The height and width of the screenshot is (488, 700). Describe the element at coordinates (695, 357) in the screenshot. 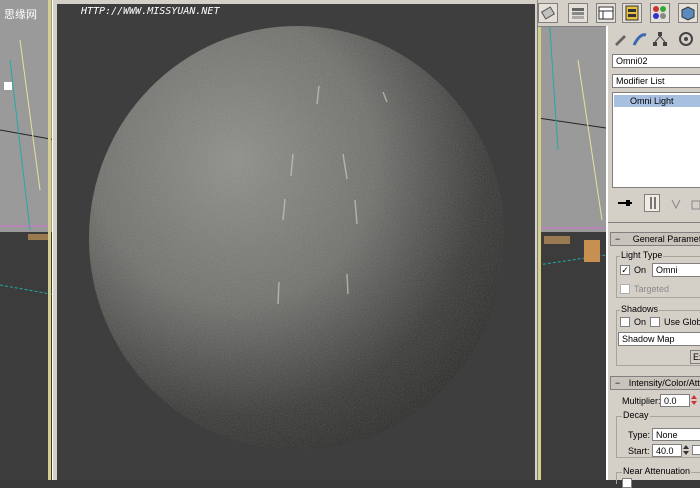

I see `exclude-button: Ex` at that location.